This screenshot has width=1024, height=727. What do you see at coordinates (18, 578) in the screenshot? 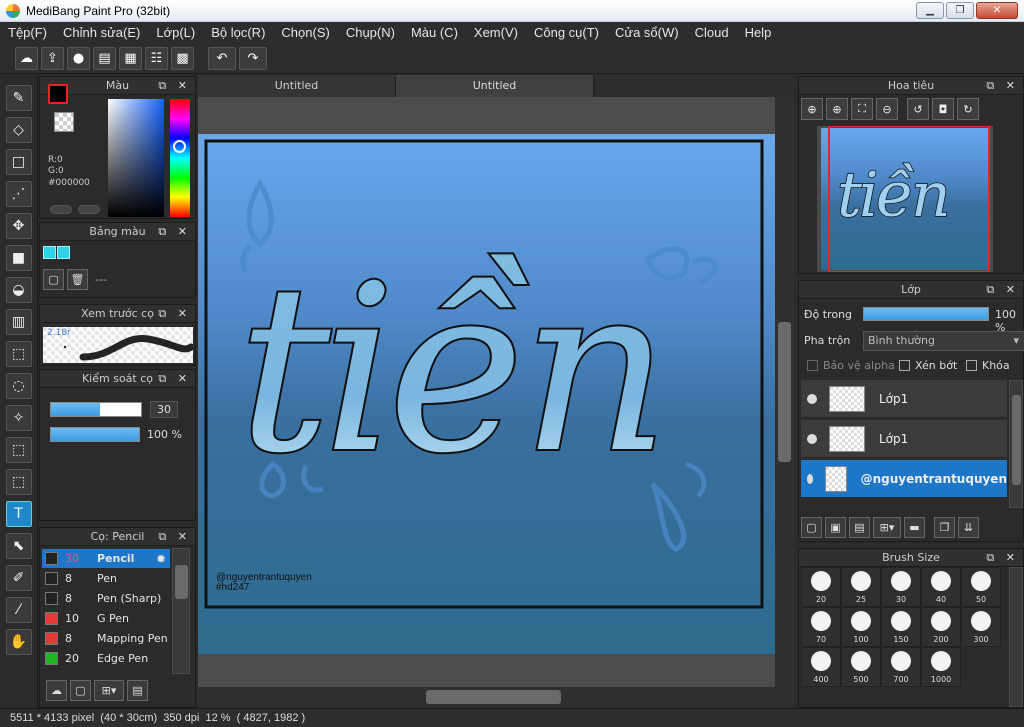
I see `divide-tool-icon: ✐` at bounding box center [18, 578].